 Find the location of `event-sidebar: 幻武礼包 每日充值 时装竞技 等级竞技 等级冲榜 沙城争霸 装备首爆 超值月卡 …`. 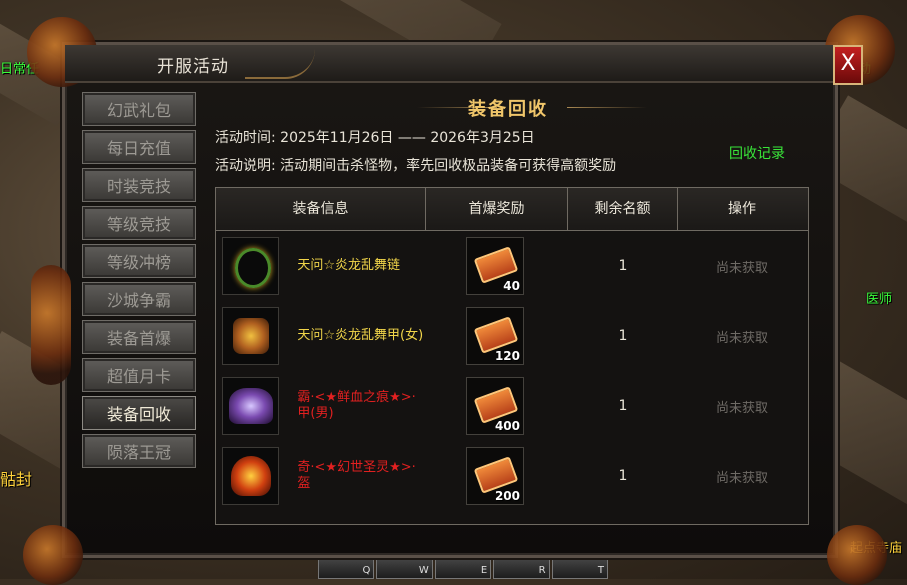

event-sidebar: 幻武礼包 每日充值 时装竞技 等级竞技 等级冲榜 沙城争霸 装备首爆 超值月卡 … is located at coordinates (141, 282).